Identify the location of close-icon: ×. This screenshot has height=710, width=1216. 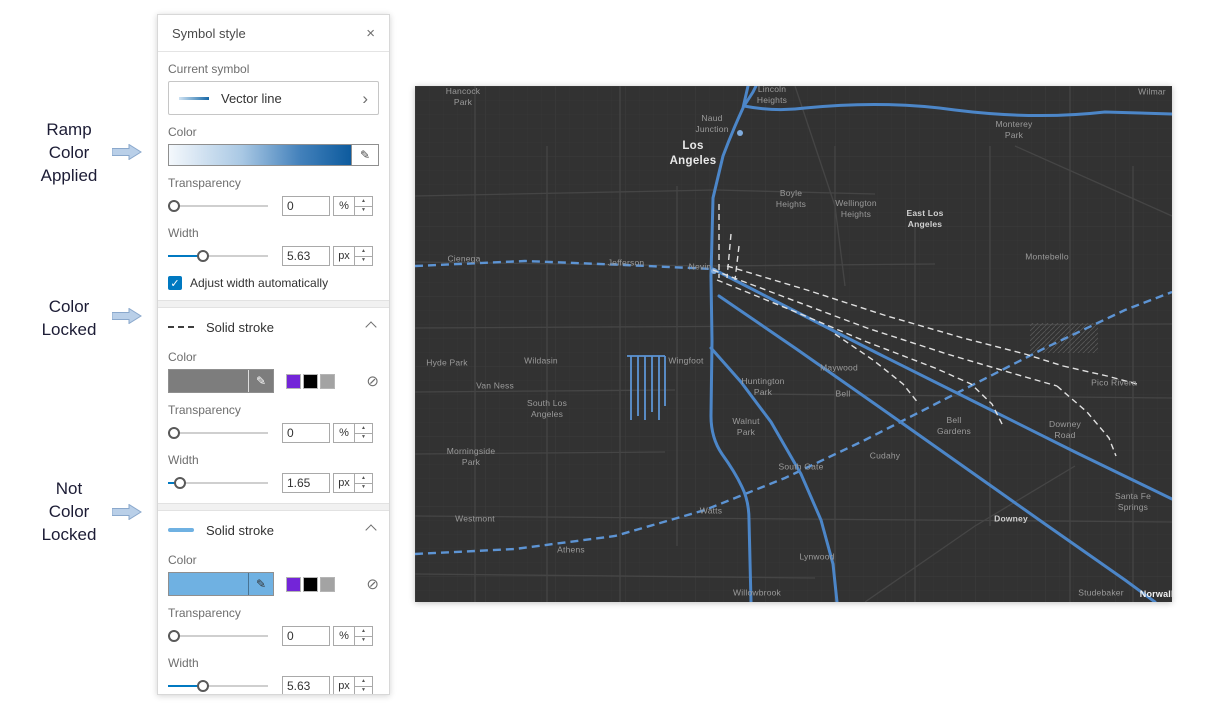
(370, 33).